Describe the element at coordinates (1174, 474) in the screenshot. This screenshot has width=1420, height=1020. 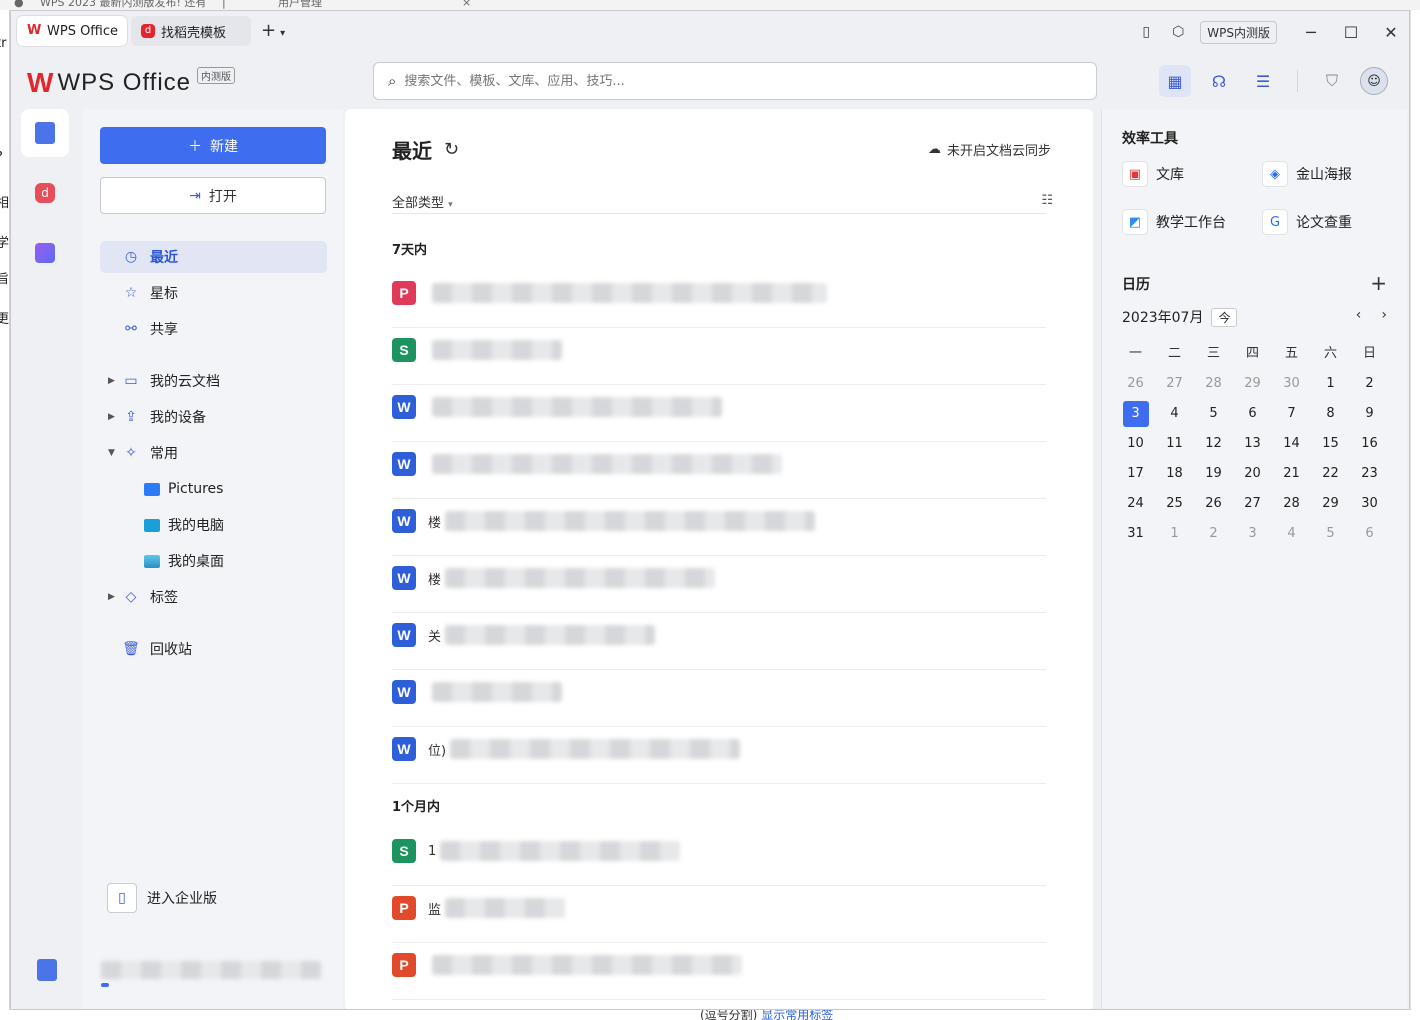
I see `calendar-day: 18` at that location.